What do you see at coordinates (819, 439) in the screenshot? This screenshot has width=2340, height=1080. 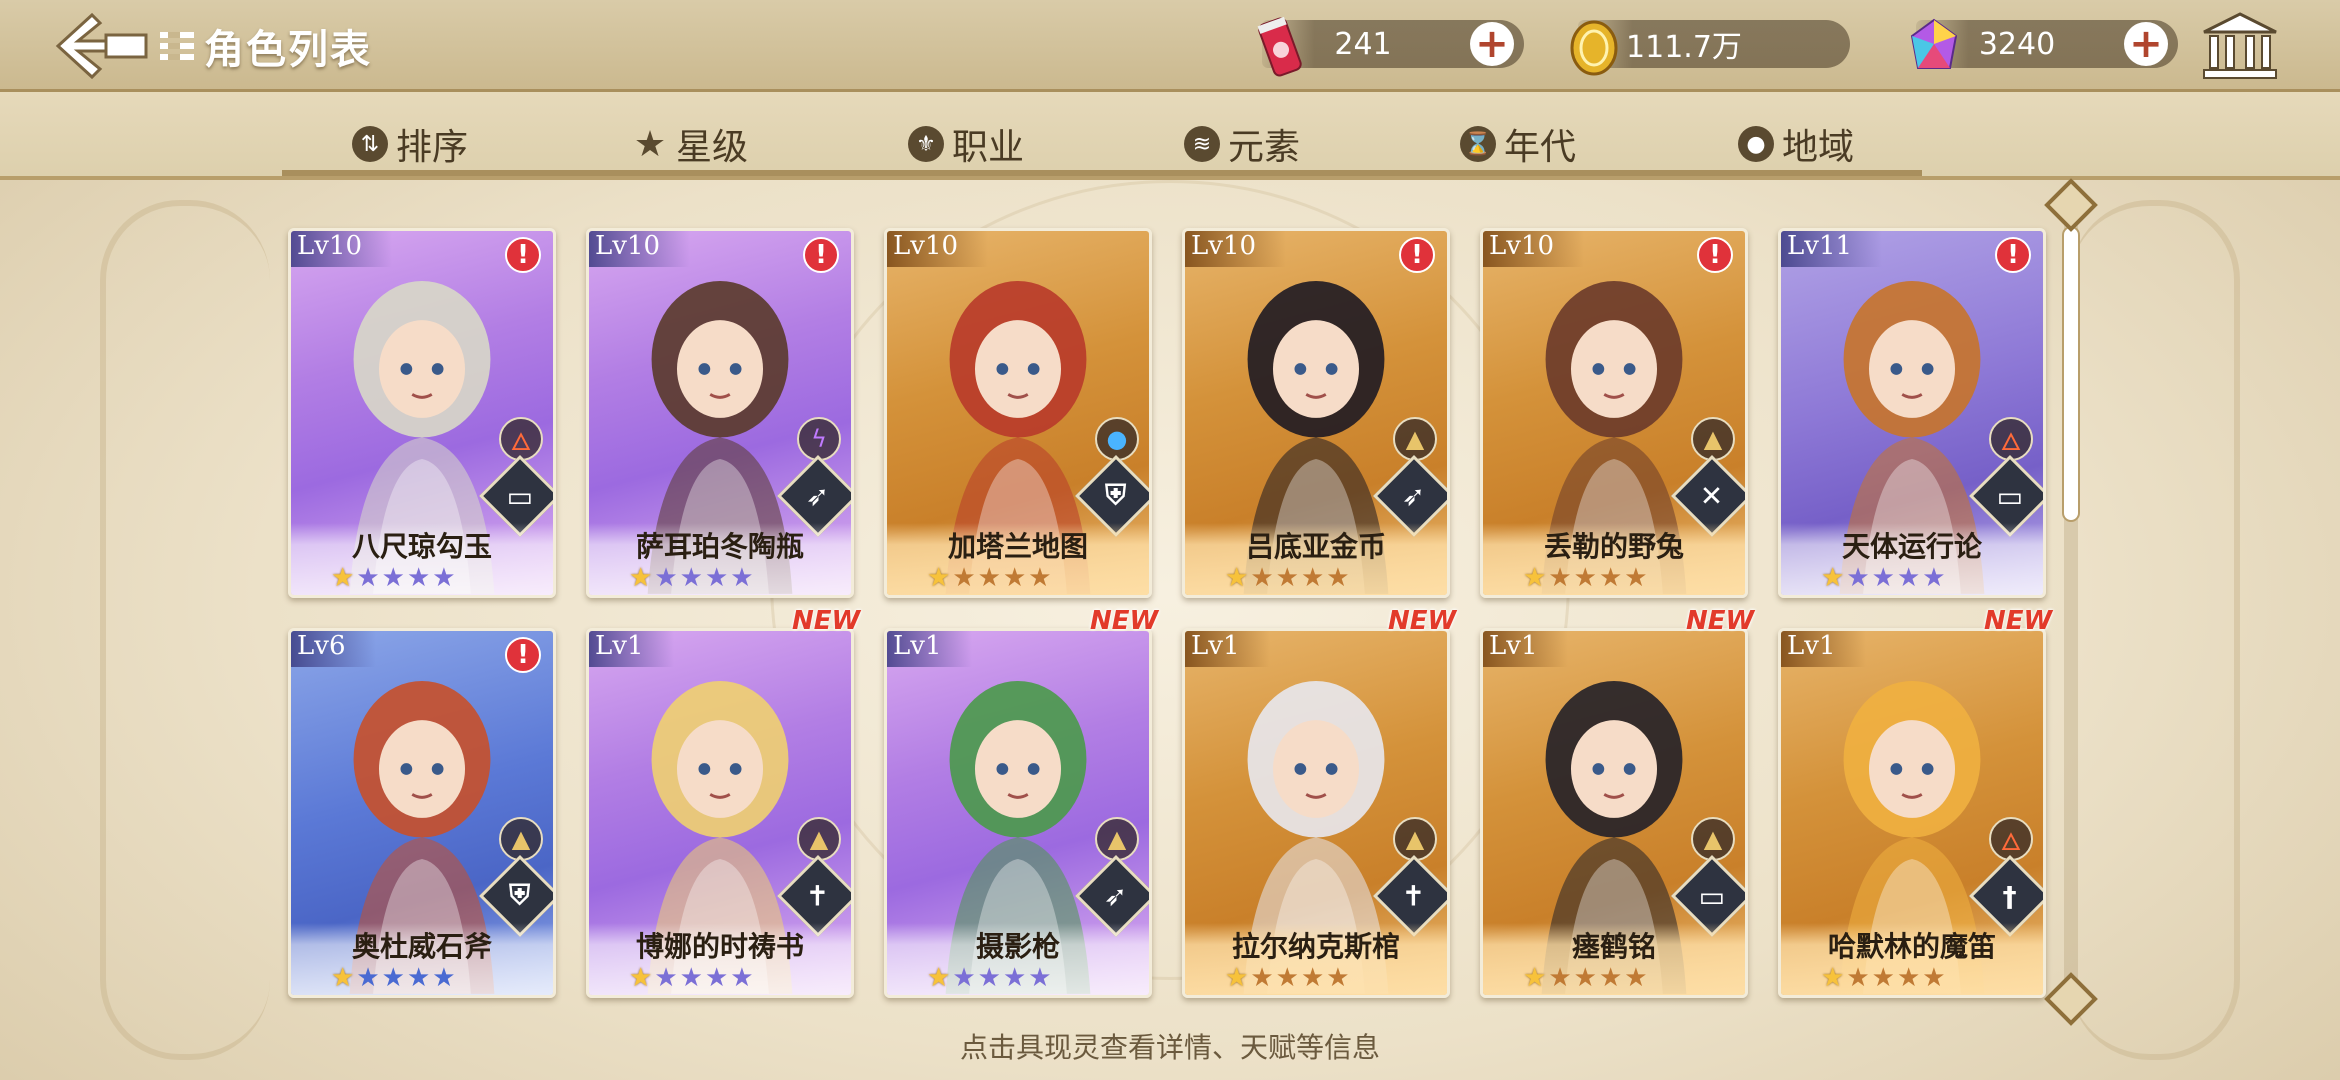 I see `lightning-element-icon: ϟ` at bounding box center [819, 439].